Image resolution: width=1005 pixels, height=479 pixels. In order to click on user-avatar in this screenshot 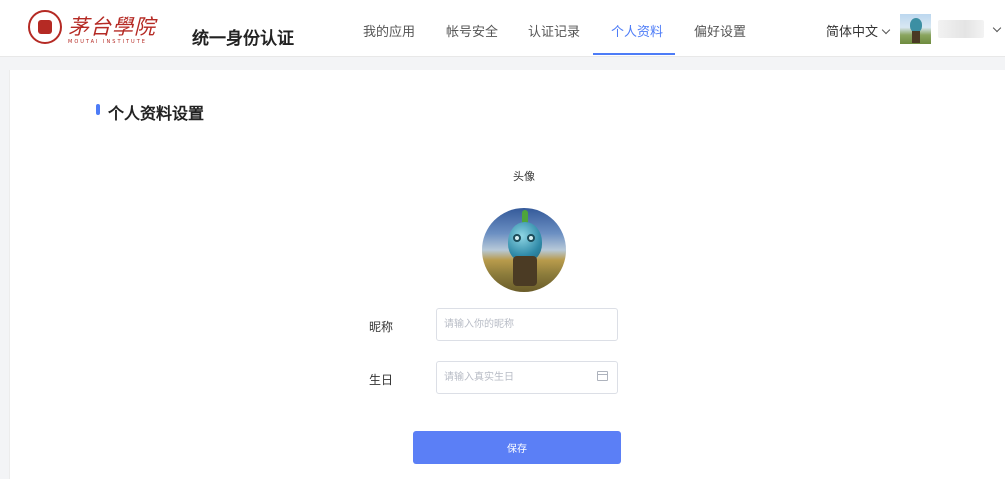, I will do `click(915, 29)`.